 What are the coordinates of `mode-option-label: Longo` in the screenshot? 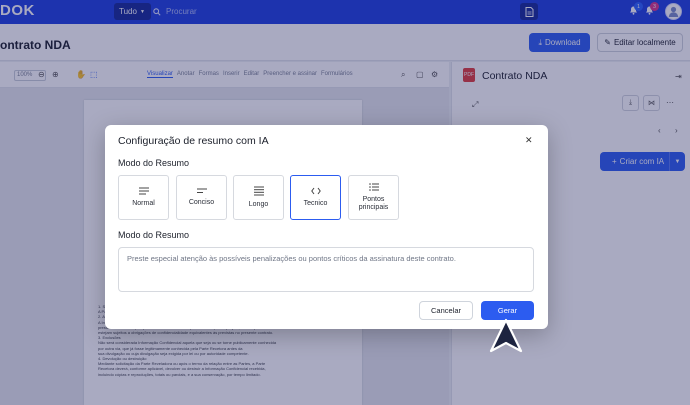 It's located at (258, 204).